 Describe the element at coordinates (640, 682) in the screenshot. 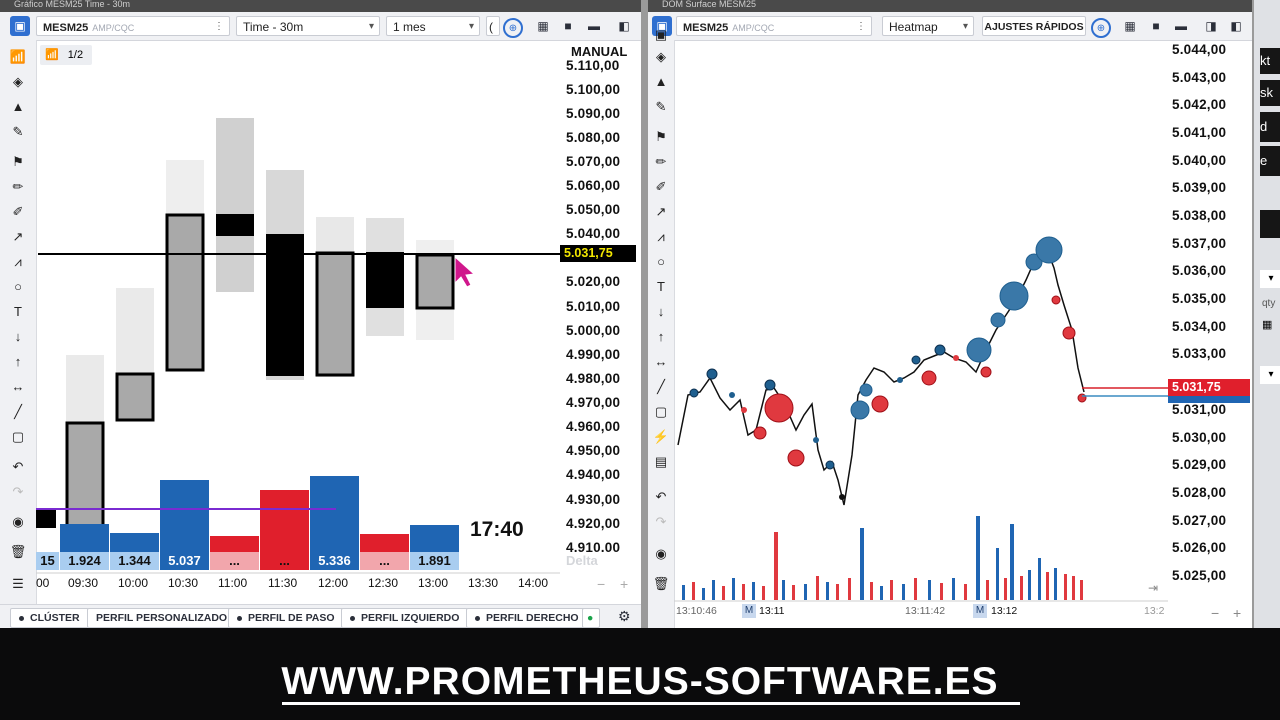

I see `website-link: WWW.PROMETHEUS-SOFTWARE.ES` at that location.